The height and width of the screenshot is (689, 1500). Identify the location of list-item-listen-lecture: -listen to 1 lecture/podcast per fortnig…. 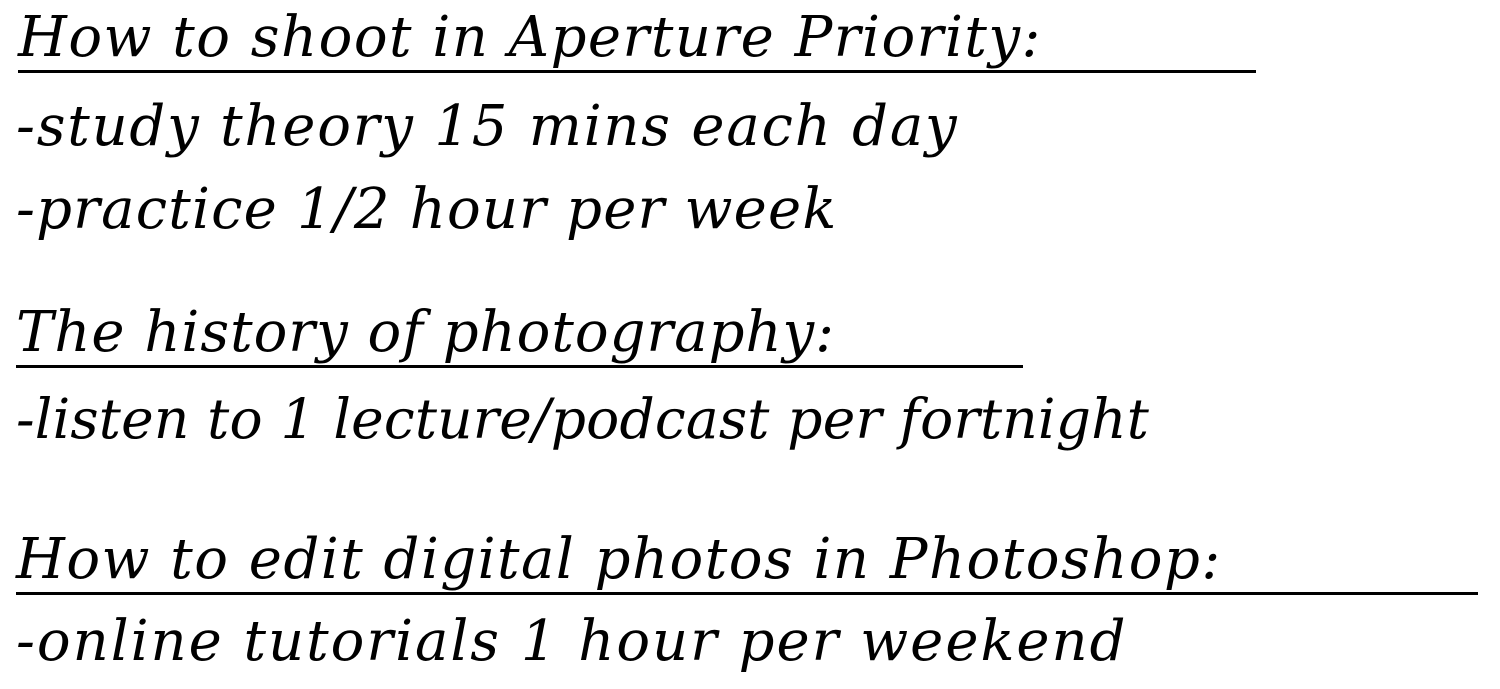
(583, 419).